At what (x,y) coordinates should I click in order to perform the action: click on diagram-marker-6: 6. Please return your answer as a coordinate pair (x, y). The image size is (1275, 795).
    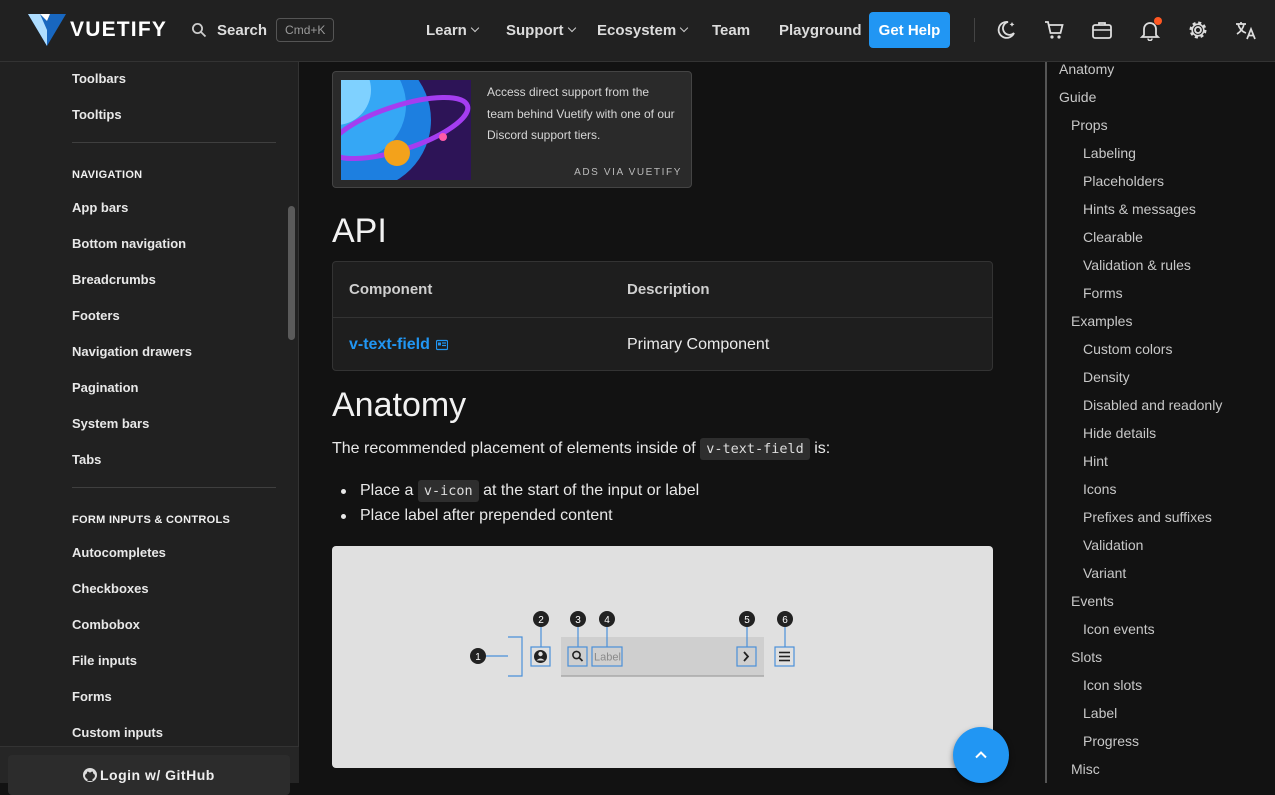
    Looking at the image, I should click on (785, 620).